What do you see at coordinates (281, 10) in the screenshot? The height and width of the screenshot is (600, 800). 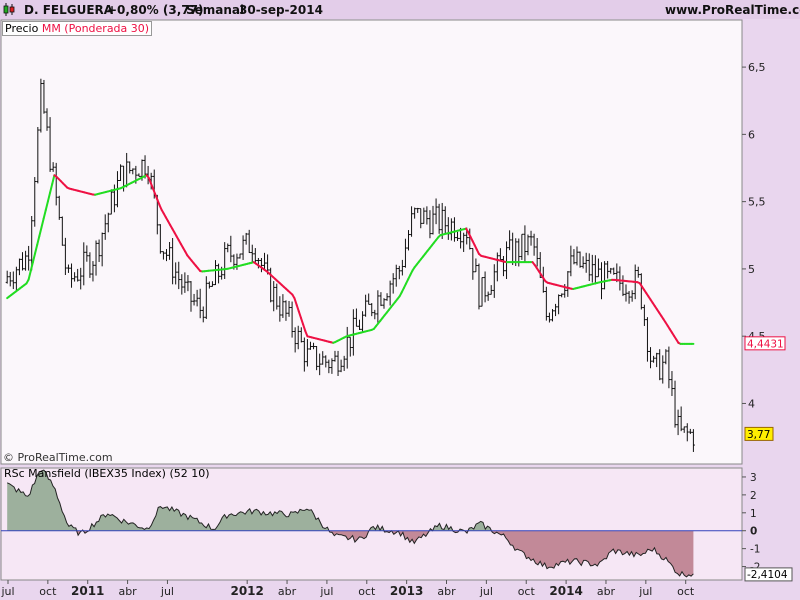 I see `date-label: 30-sep-2014` at bounding box center [281, 10].